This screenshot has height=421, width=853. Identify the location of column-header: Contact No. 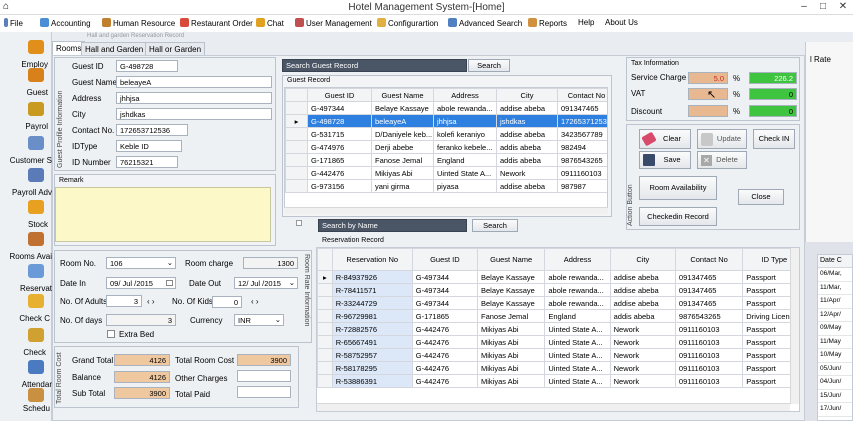
(582, 95).